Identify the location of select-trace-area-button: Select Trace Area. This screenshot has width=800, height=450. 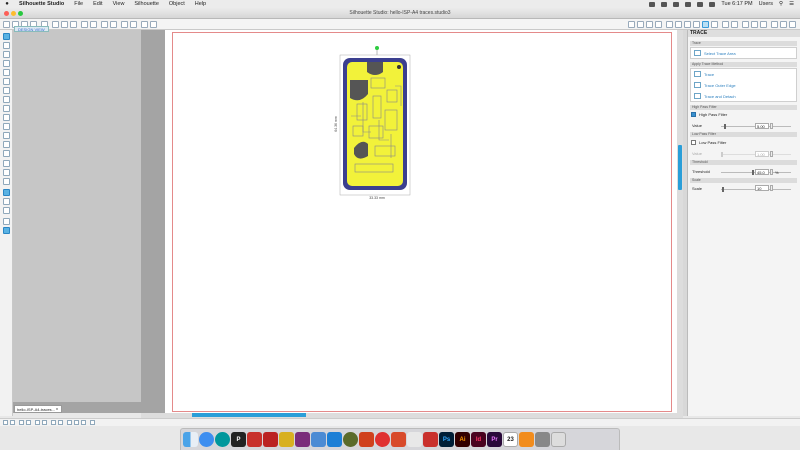
(743, 53).